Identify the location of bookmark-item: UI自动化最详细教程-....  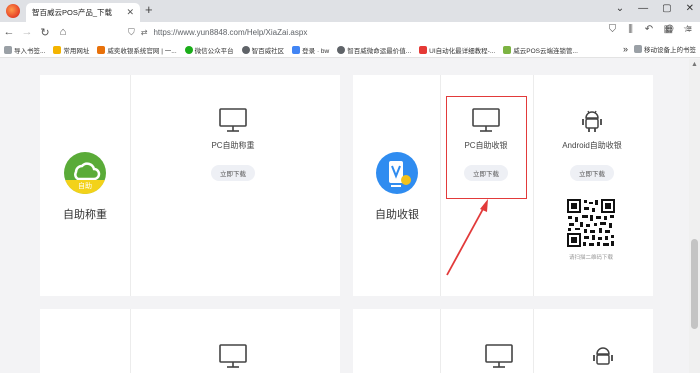
(457, 50).